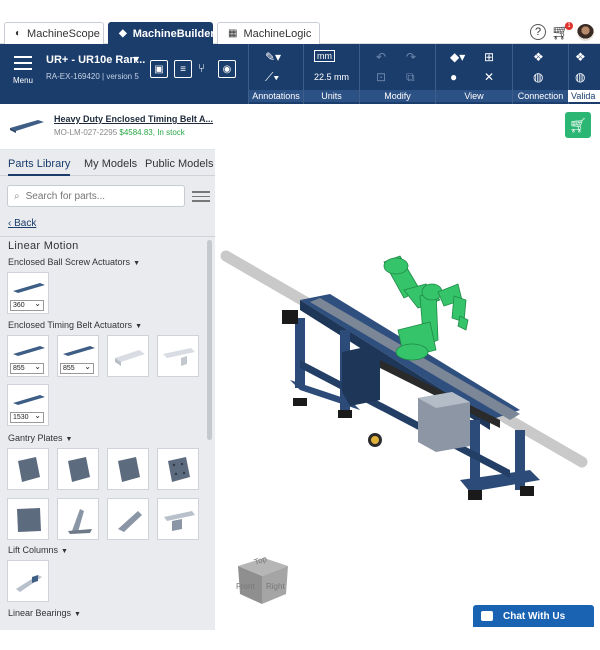  Describe the element at coordinates (489, 57) in the screenshot. I see `hierarchy-icon: ⊞` at that location.